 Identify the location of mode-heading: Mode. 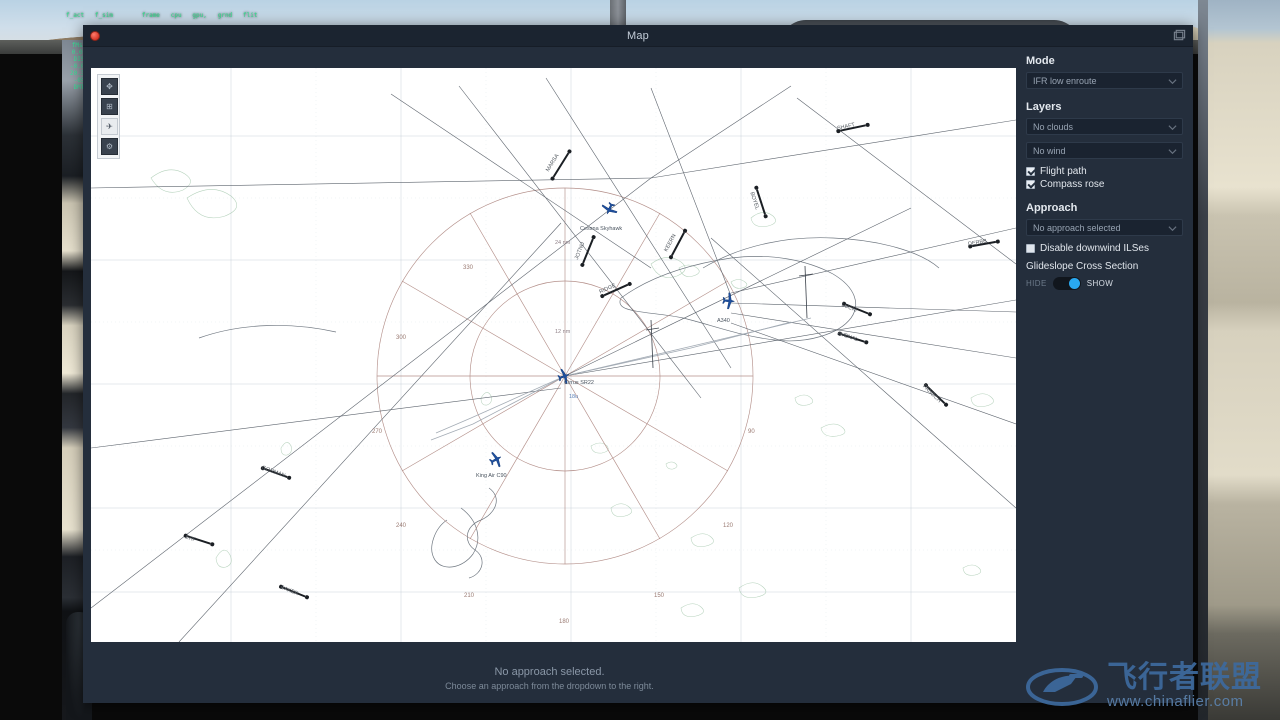
(1040, 61).